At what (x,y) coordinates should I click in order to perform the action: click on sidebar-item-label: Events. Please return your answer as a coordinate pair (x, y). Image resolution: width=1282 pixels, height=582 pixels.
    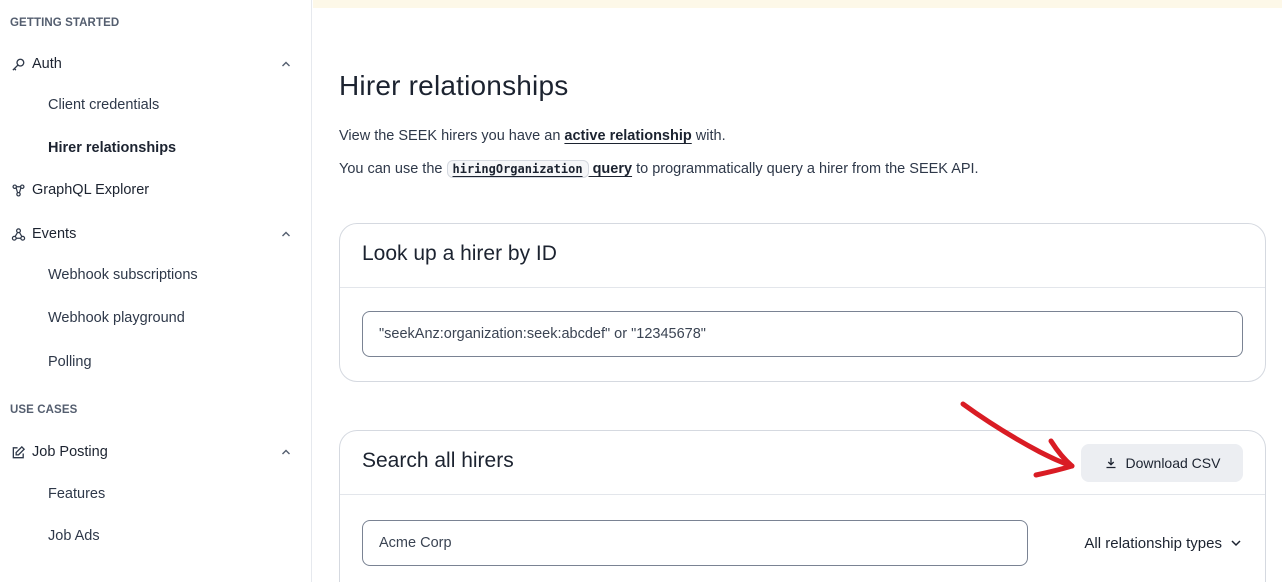
    Looking at the image, I should click on (54, 234).